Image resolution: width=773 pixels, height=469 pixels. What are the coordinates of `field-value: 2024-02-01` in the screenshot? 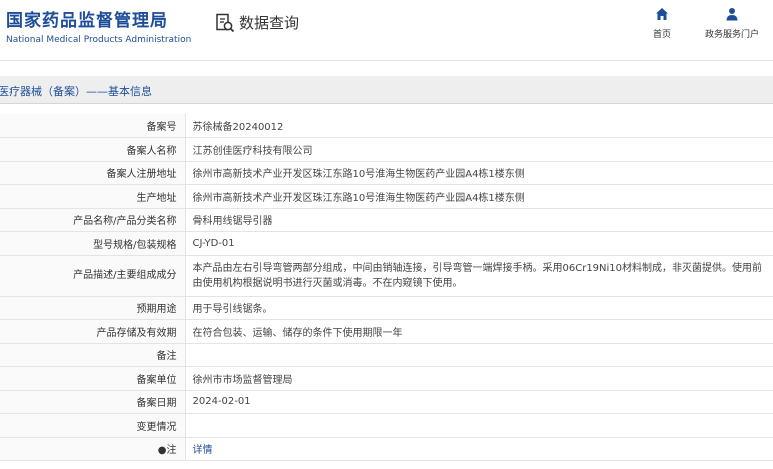 It's located at (479, 402).